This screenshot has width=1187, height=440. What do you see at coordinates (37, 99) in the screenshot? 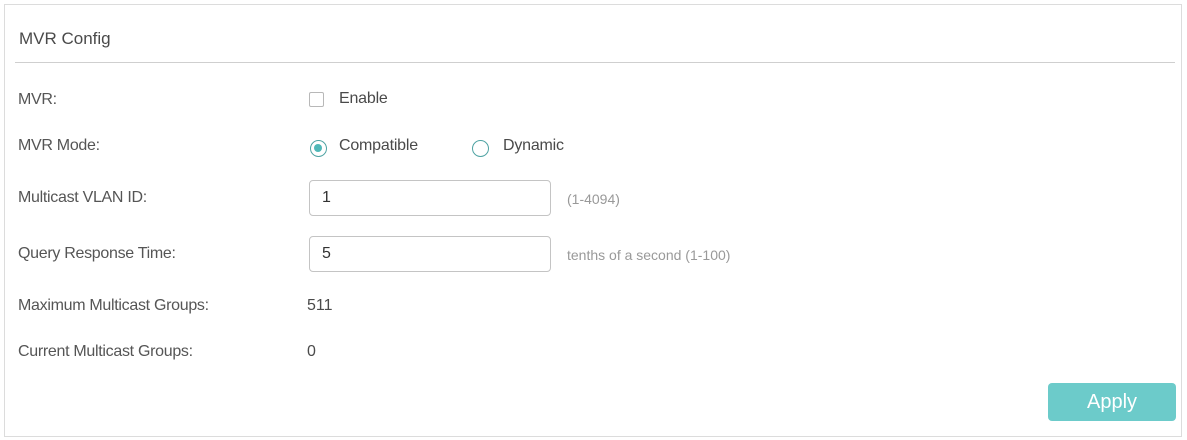
I see `mvr-label: MVR:` at bounding box center [37, 99].